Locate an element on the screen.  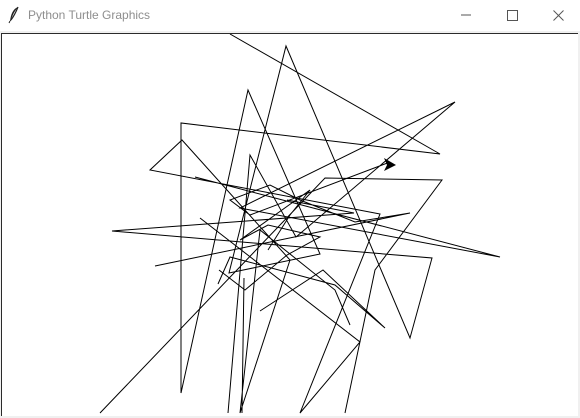
minimize-icon is located at coordinates (466, 15).